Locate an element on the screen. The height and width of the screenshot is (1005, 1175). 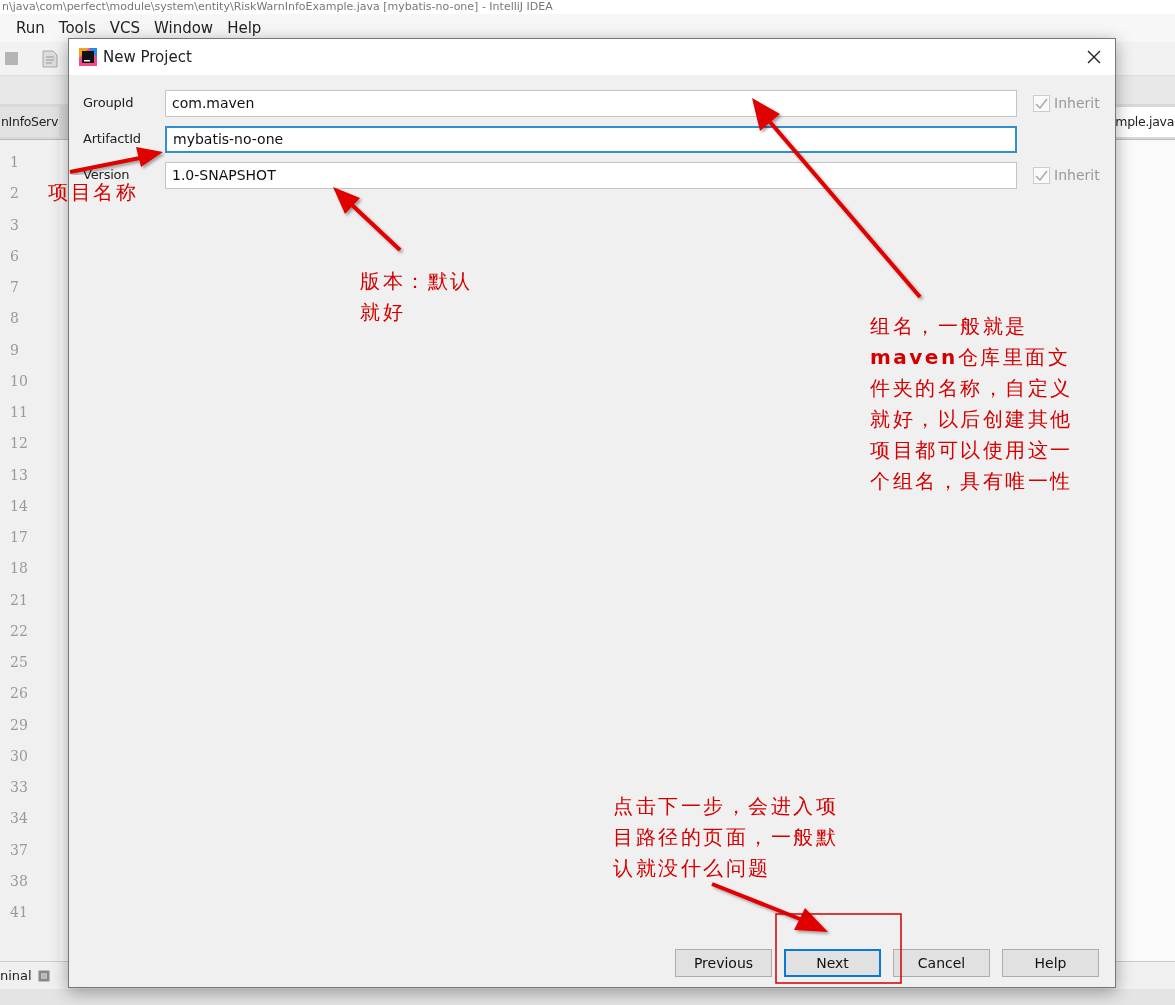
window-title: n\java\com\perfect\module\system\entity\RiskWarnInfoExample.java [mybatis-no-one] - IntelliJ IDEA is located at coordinates (587, 7).